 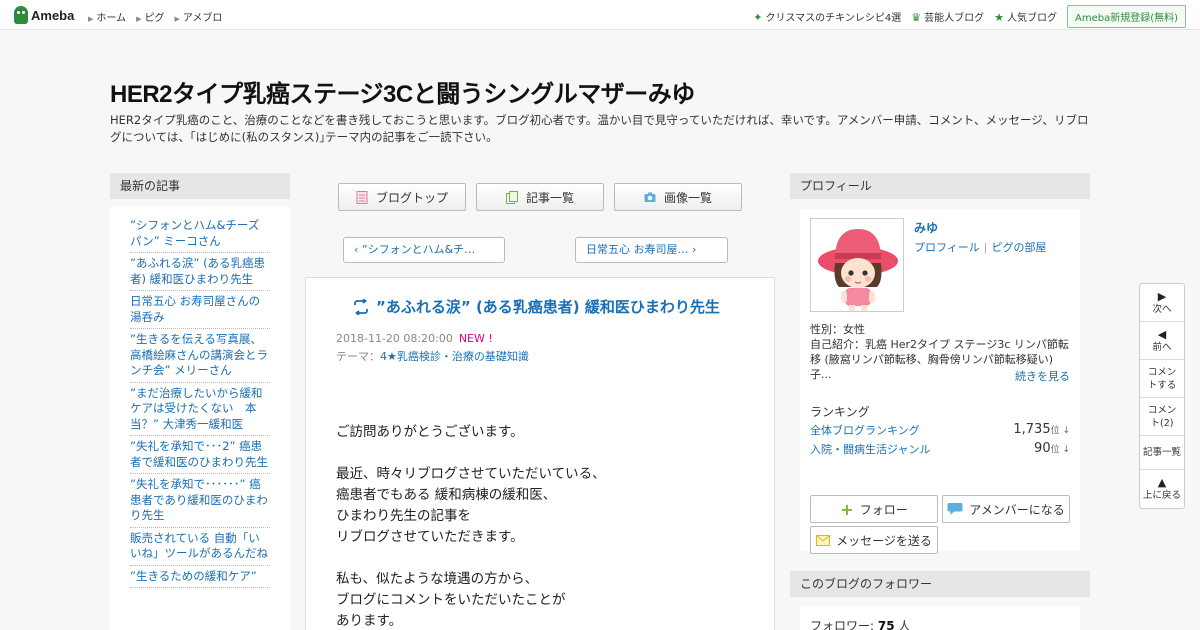 What do you see at coordinates (1006, 509) in the screenshot?
I see `amember-button: アメンバーになる` at bounding box center [1006, 509].